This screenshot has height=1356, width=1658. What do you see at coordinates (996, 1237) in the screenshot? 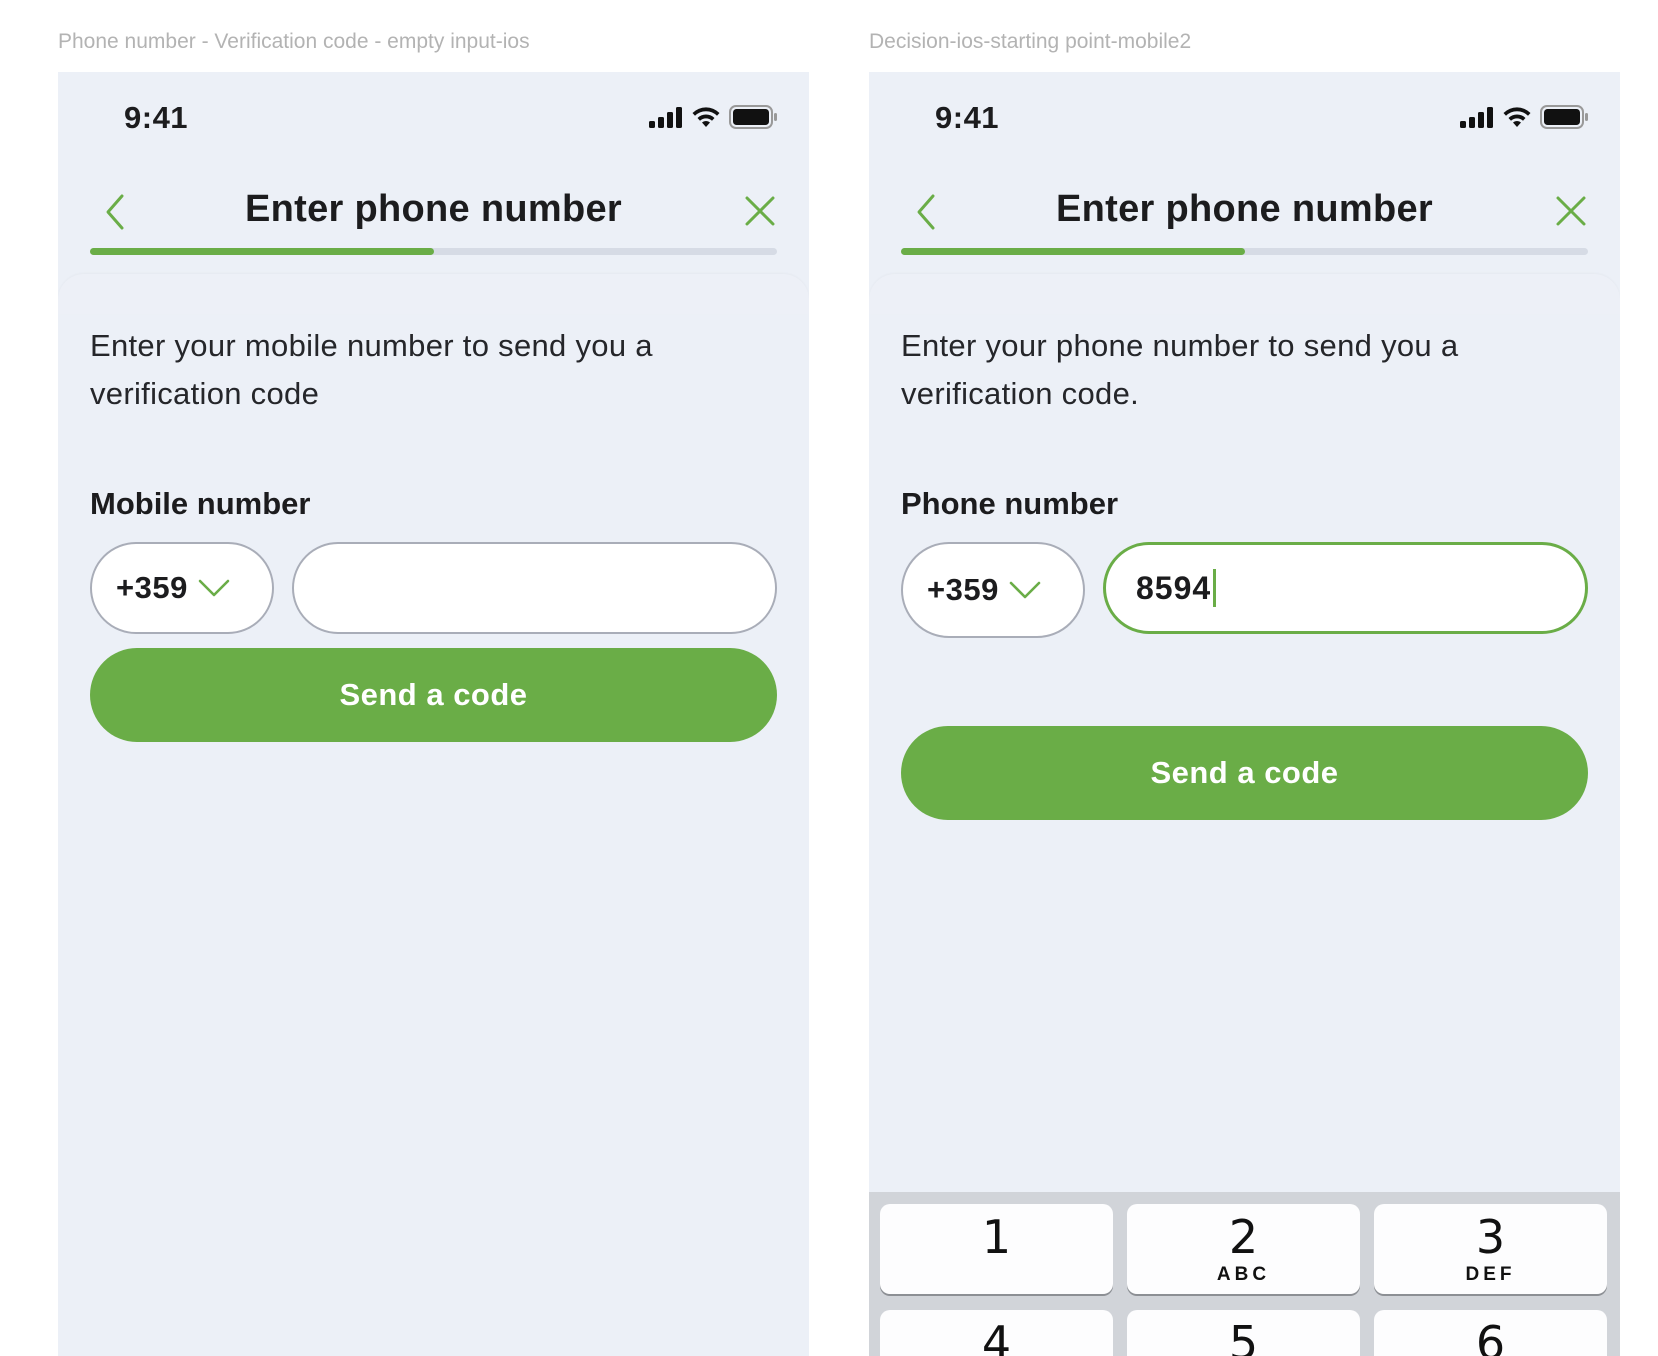
I see `key-digit: 1` at bounding box center [996, 1237].